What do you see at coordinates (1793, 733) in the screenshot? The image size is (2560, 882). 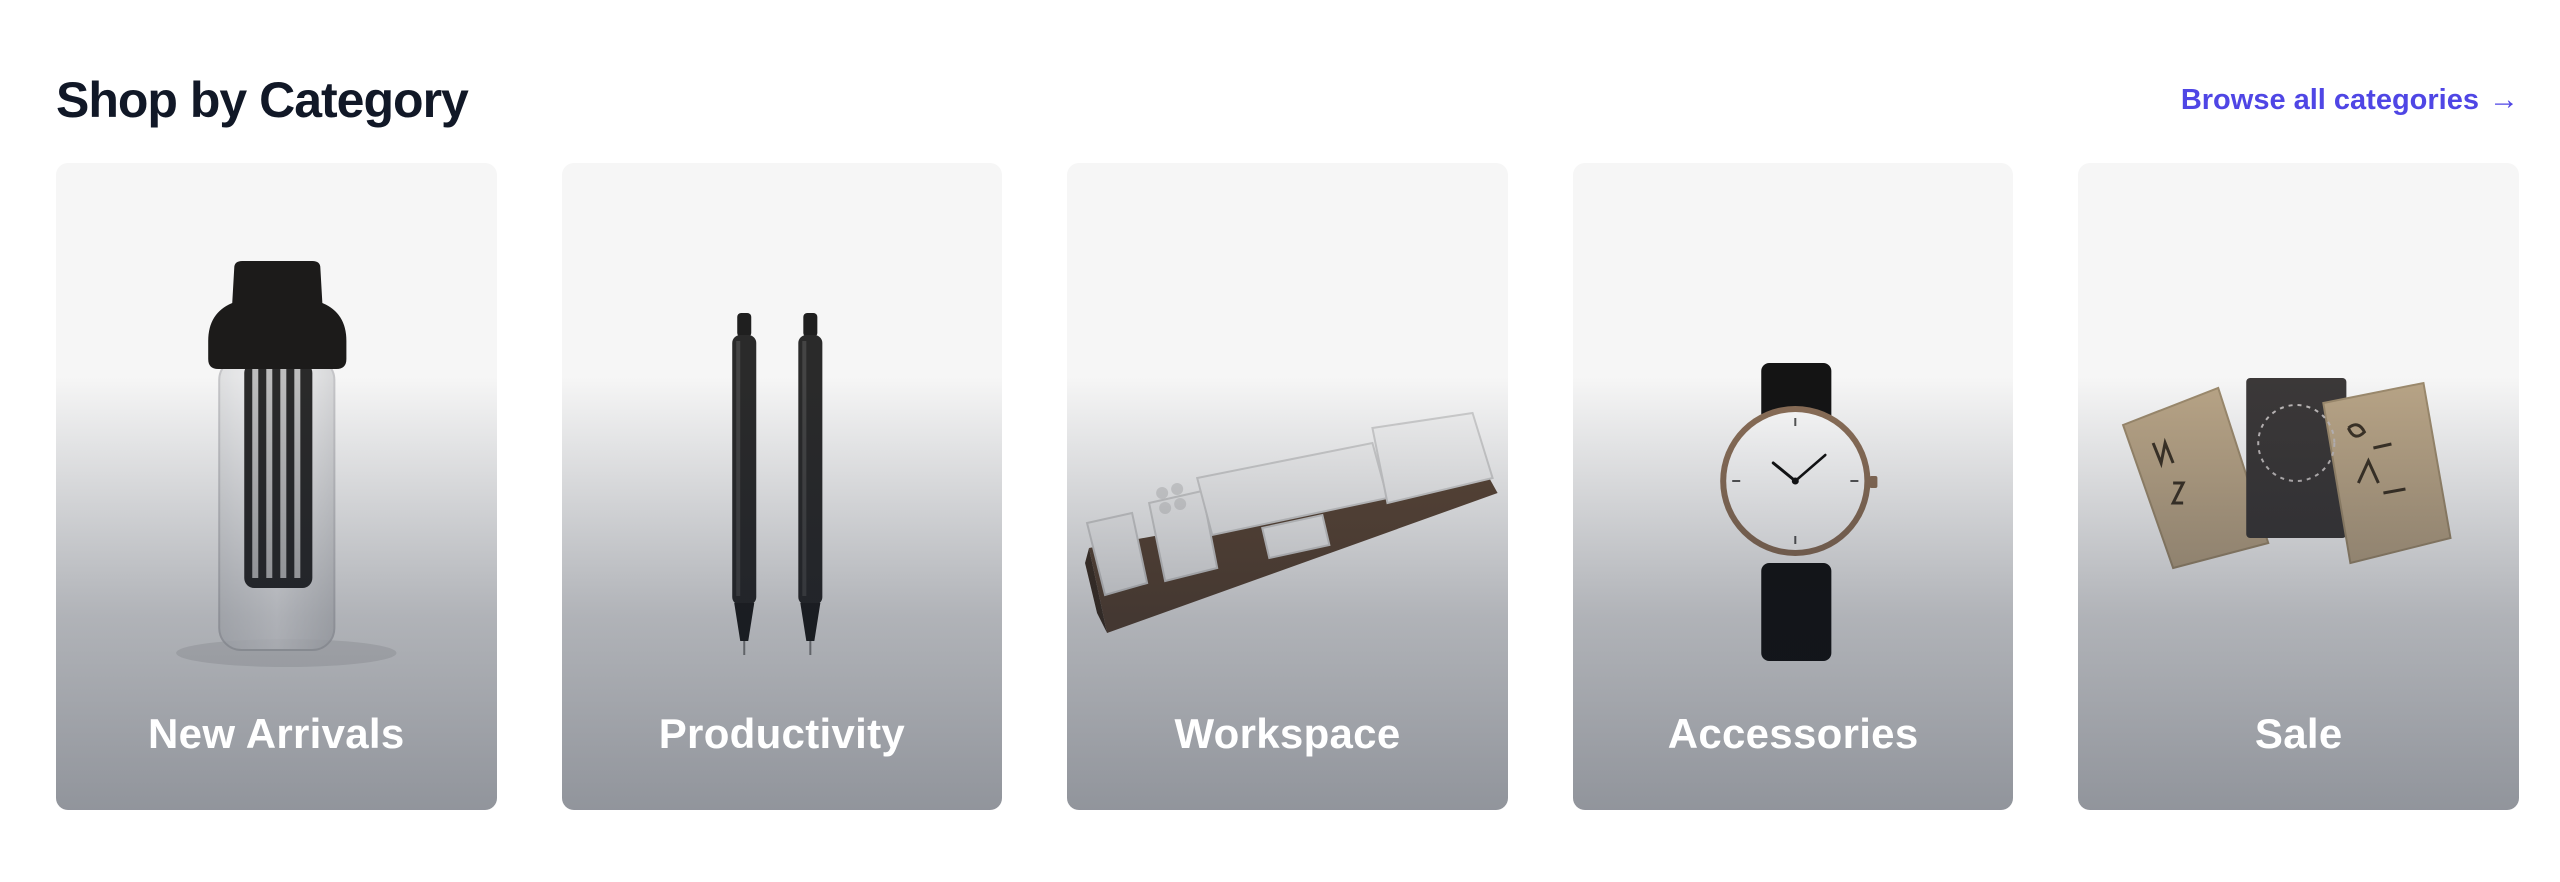 I see `category-label: Accessories` at bounding box center [1793, 733].